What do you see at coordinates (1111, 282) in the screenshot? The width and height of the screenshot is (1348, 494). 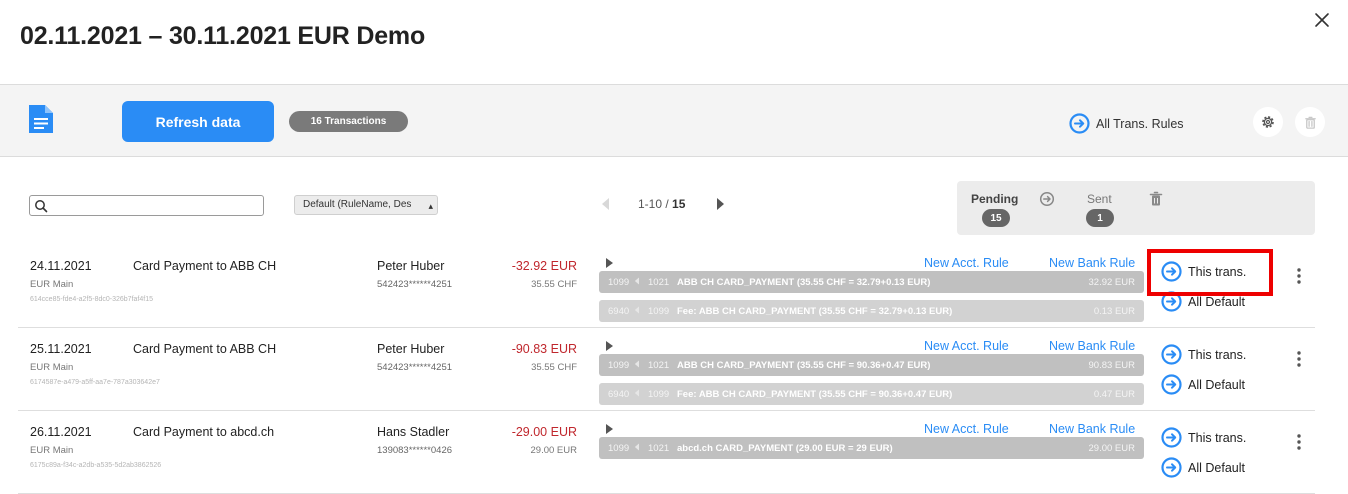 I see `booking-amount: 32.92 EUR` at bounding box center [1111, 282].